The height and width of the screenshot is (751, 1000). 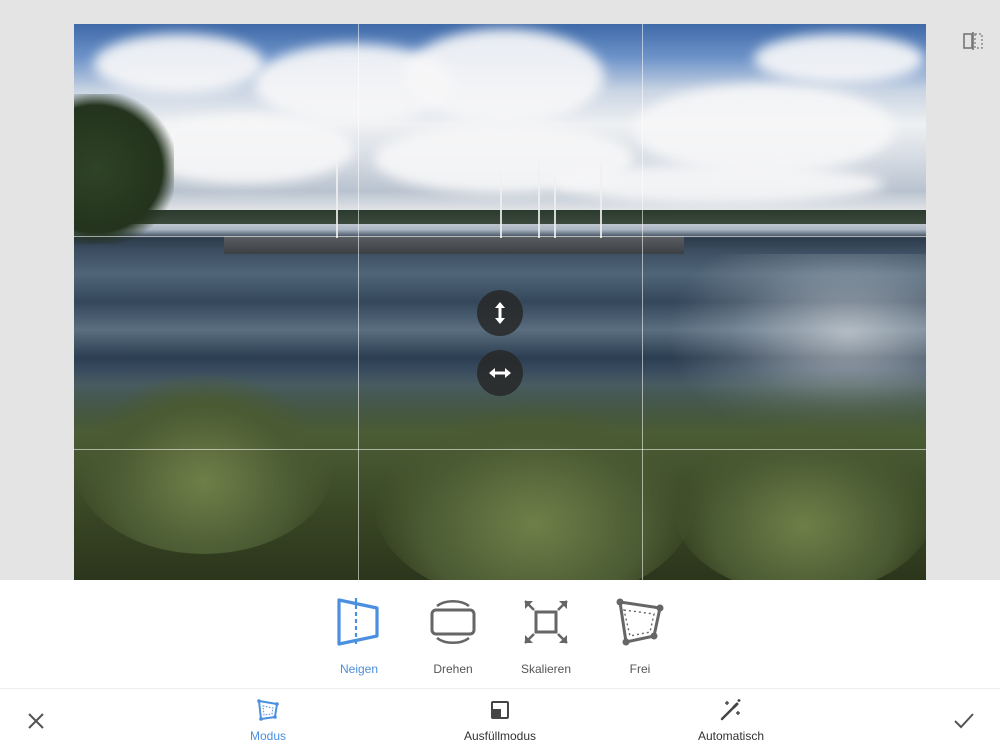 I want to click on horizontal-arrows-icon, so click(x=500, y=373).